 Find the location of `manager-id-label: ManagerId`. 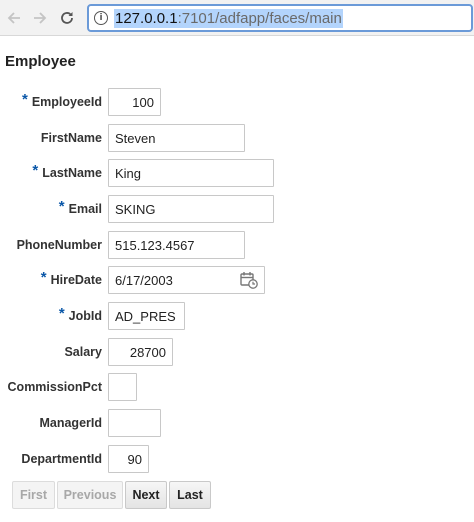

manager-id-label: ManagerId is located at coordinates (70, 423).